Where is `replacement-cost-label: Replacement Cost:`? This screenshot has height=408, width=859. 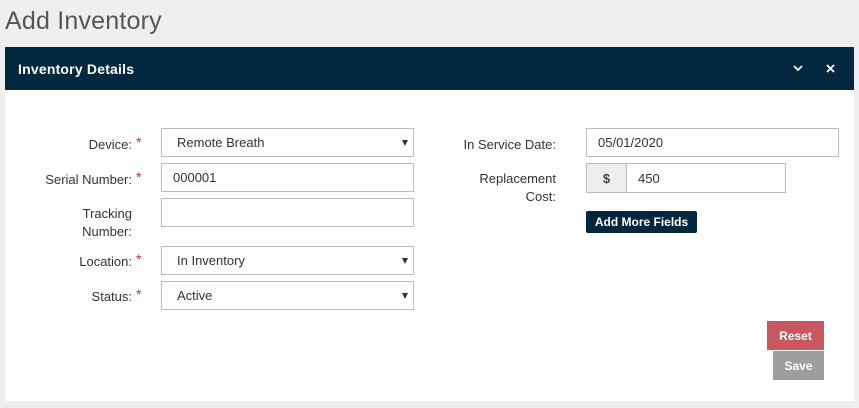 replacement-cost-label: Replacement Cost: is located at coordinates (517, 188).